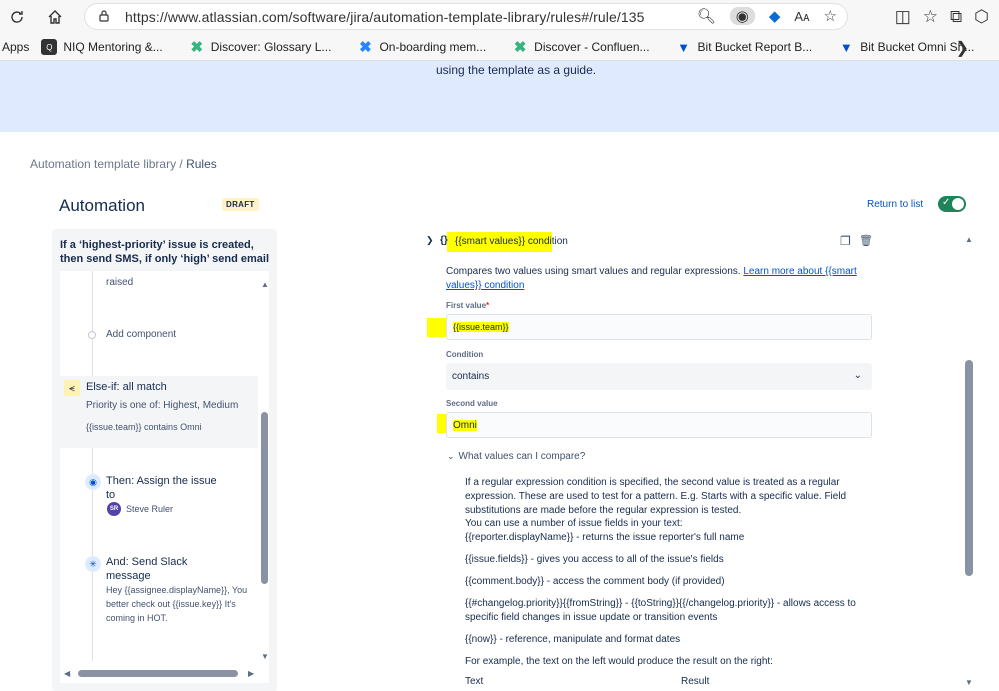  What do you see at coordinates (102, 205) in the screenshot?
I see `page-title: Automation` at bounding box center [102, 205].